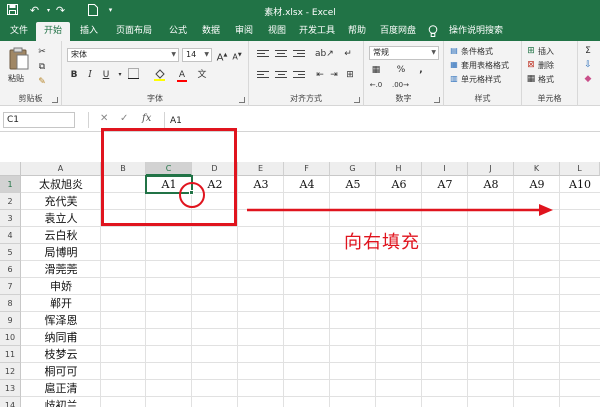 The width and height of the screenshot is (600, 407). I want to click on cell-a6: 滑莞莞, so click(61, 269).